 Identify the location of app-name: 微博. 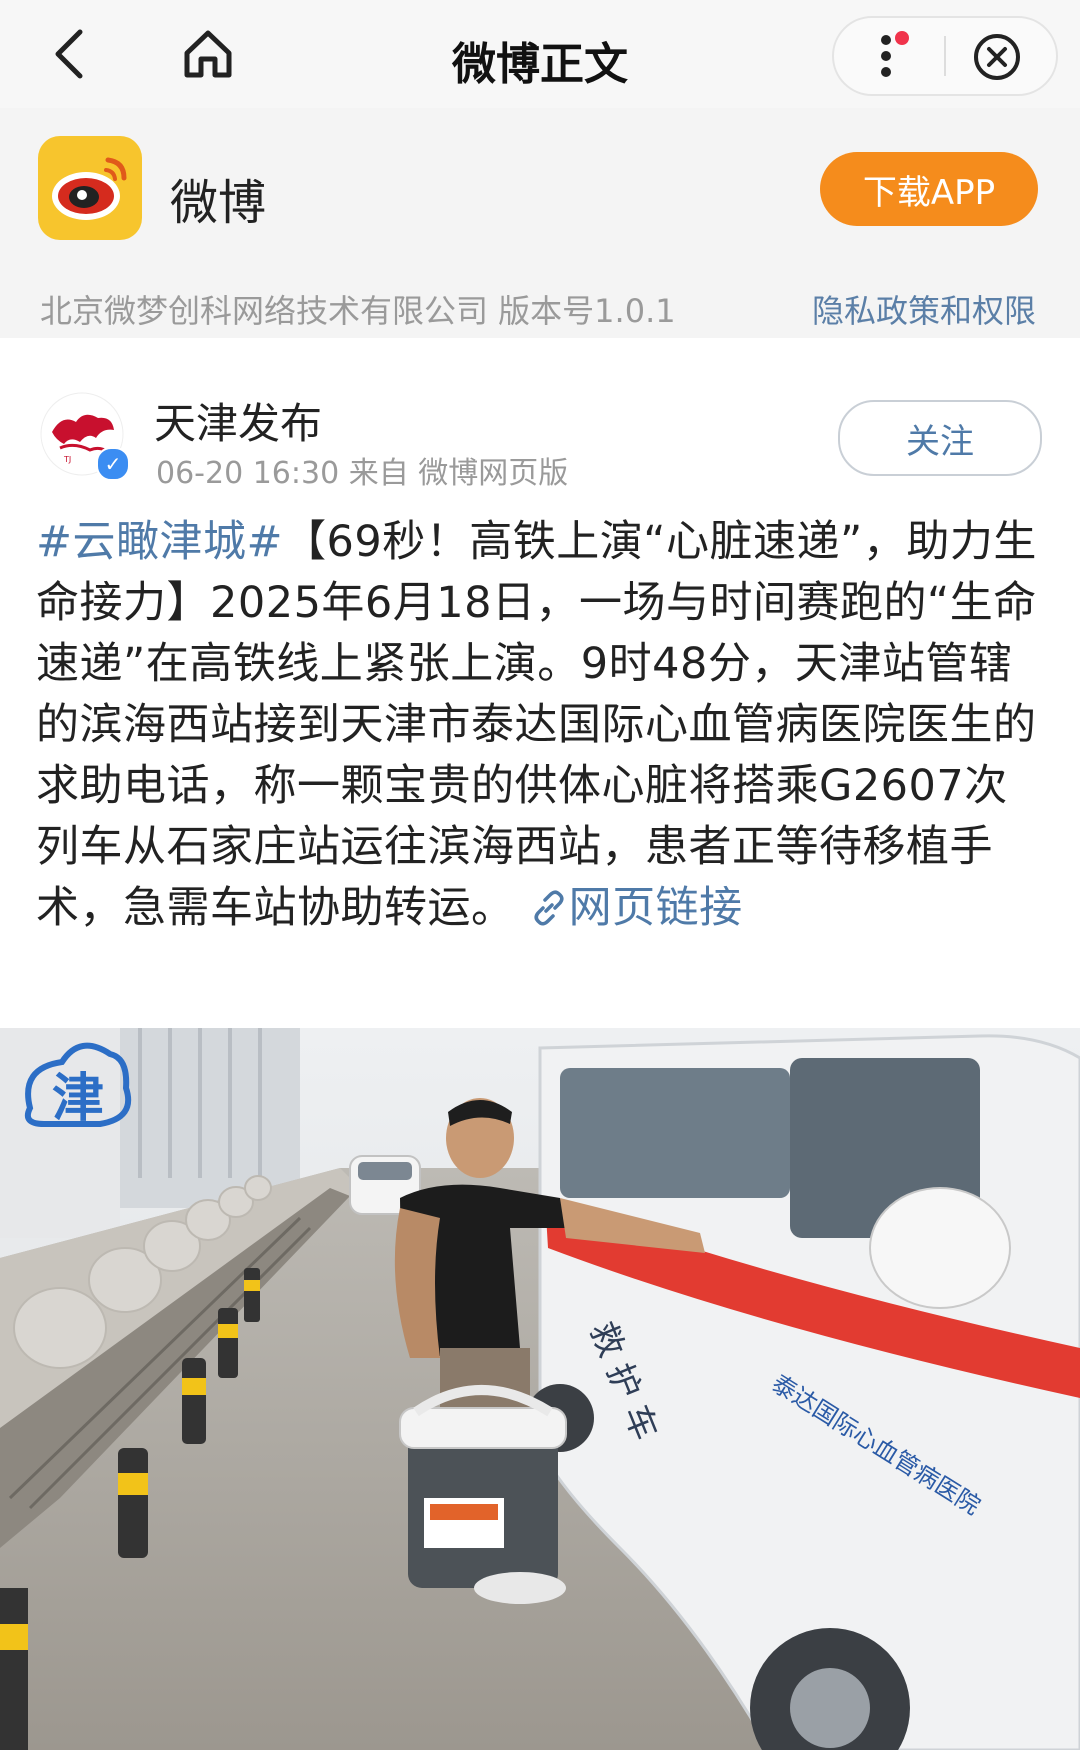
(218, 203).